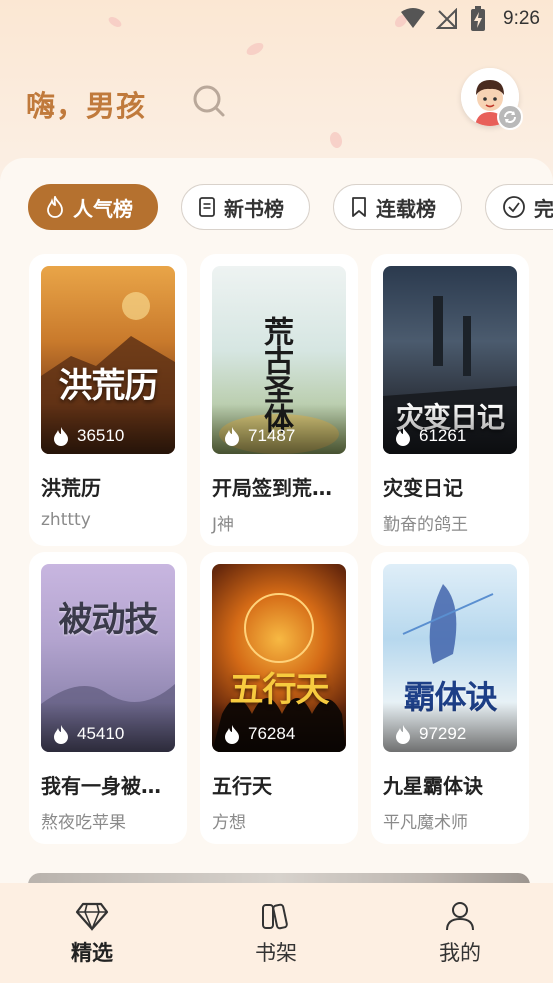 The height and width of the screenshot is (983, 553). What do you see at coordinates (478, 18) in the screenshot?
I see `battery-charging-icon` at bounding box center [478, 18].